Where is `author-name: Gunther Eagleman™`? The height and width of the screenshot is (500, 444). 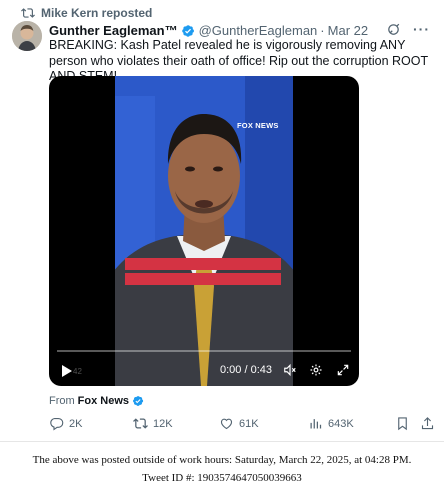
author-name: Gunther Eagleman™ is located at coordinates (113, 30).